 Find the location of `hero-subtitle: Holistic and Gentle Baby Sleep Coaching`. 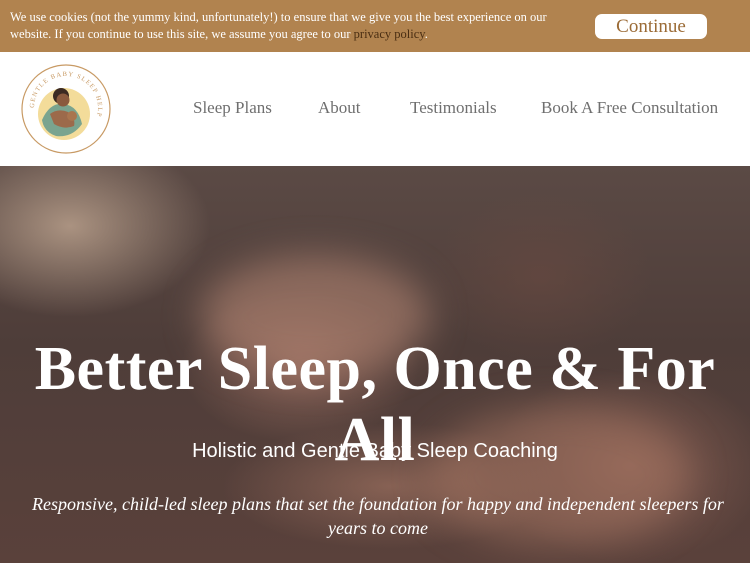

hero-subtitle: Holistic and Gentle Baby Sleep Coaching is located at coordinates (375, 451).